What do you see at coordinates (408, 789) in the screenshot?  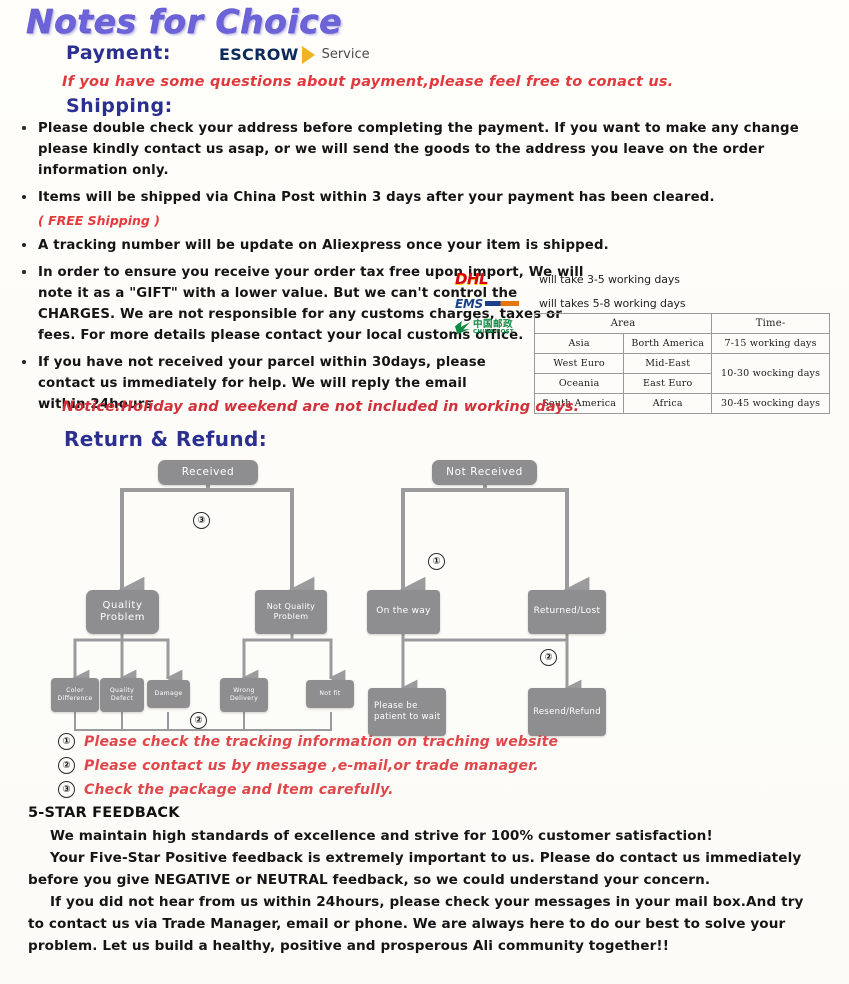 I see `list-item: ③ Check the package and Item carefully.` at bounding box center [408, 789].